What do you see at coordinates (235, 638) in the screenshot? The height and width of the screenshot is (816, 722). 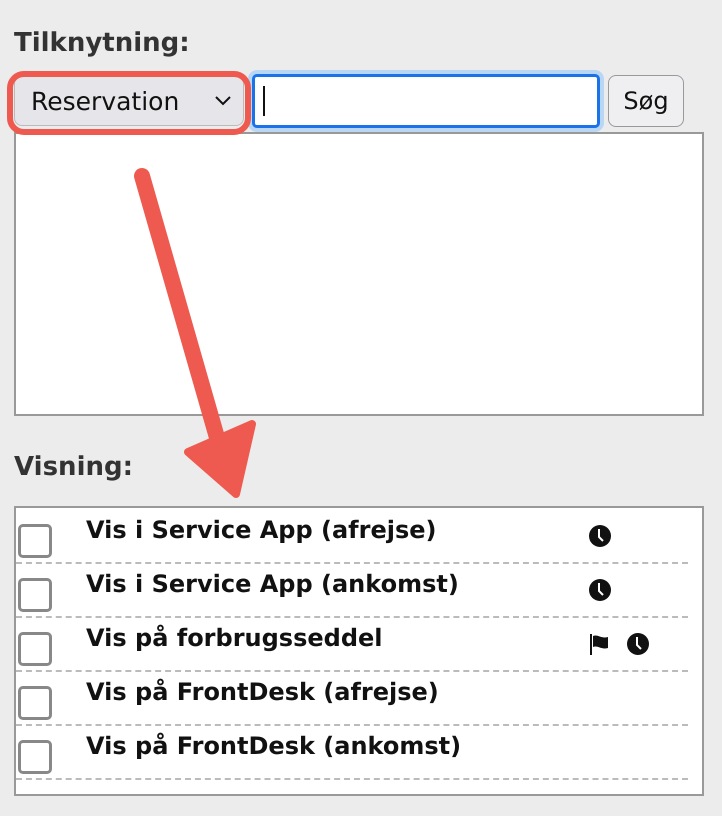 I see `option-label: Vis på forbrugsseddel` at bounding box center [235, 638].